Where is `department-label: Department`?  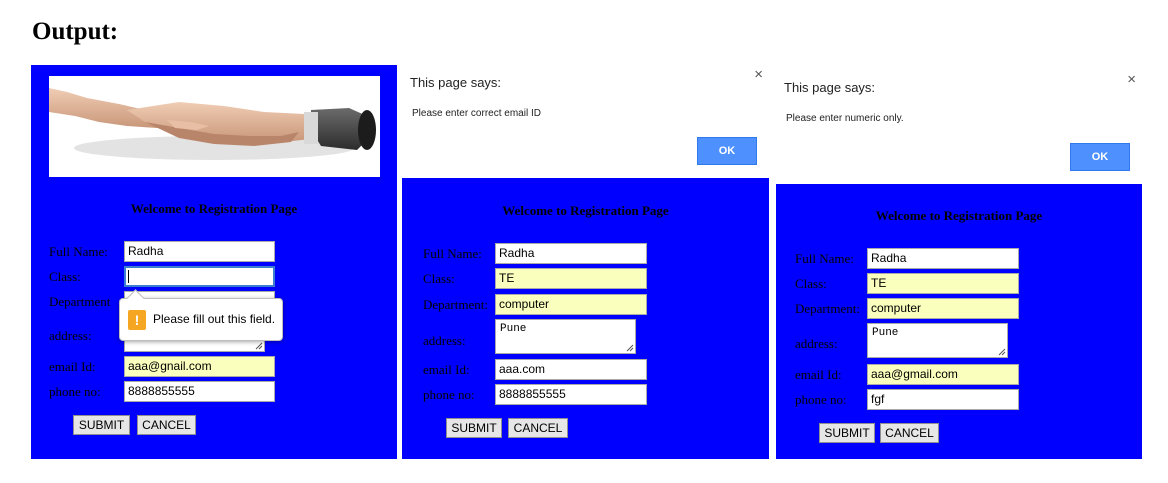 department-label: Department is located at coordinates (80, 301).